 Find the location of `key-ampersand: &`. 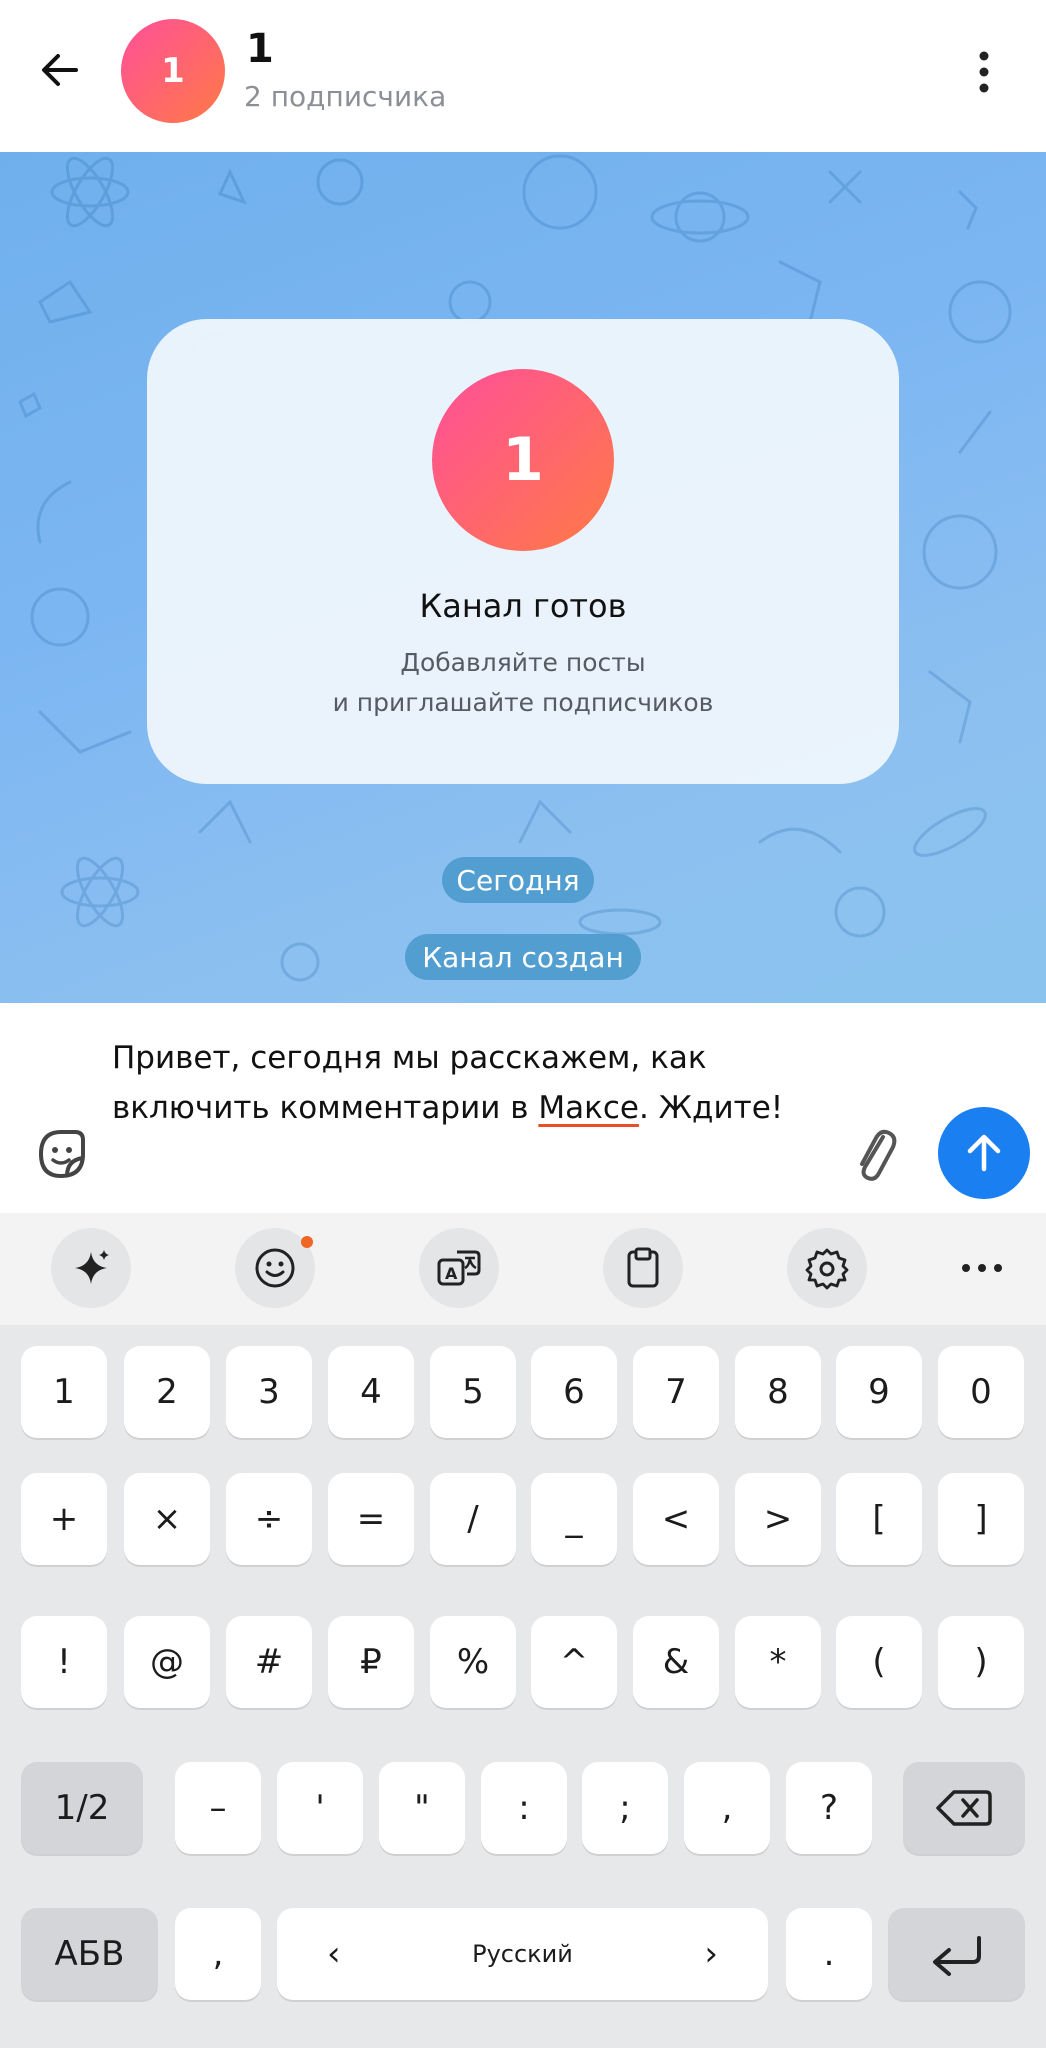

key-ampersand: & is located at coordinates (676, 1662).